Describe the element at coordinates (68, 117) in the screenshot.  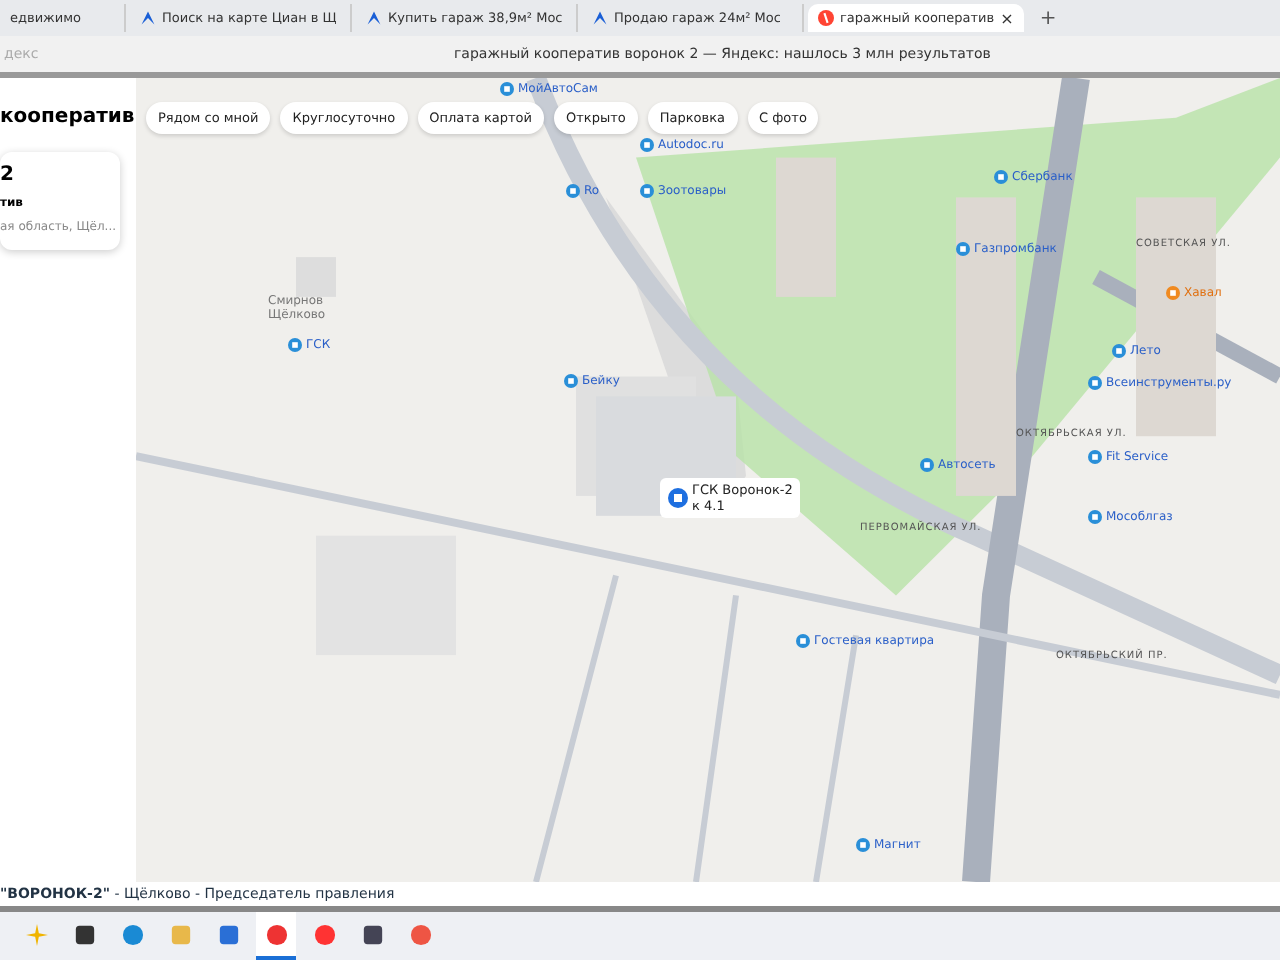
I see `results-heading: кооператив` at that location.